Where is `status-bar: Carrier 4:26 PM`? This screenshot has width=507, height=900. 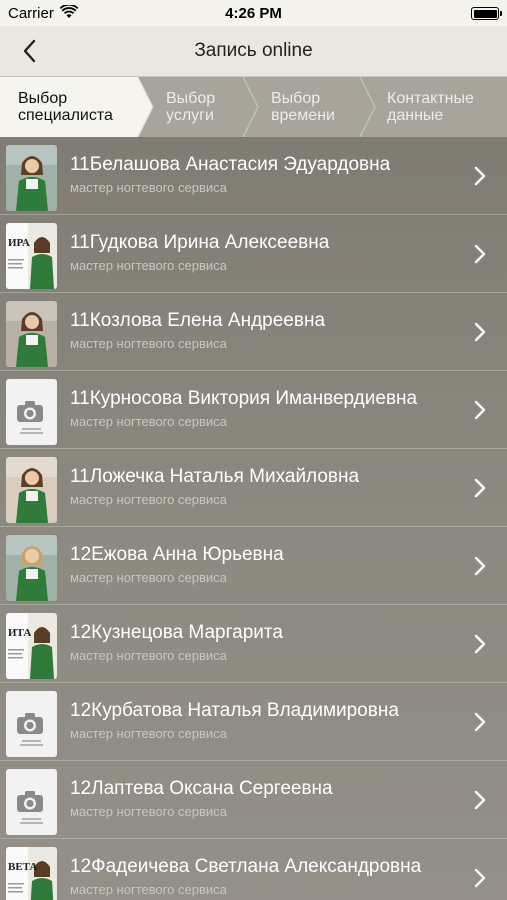
status-bar: Carrier 4:26 PM is located at coordinates (253, 13).